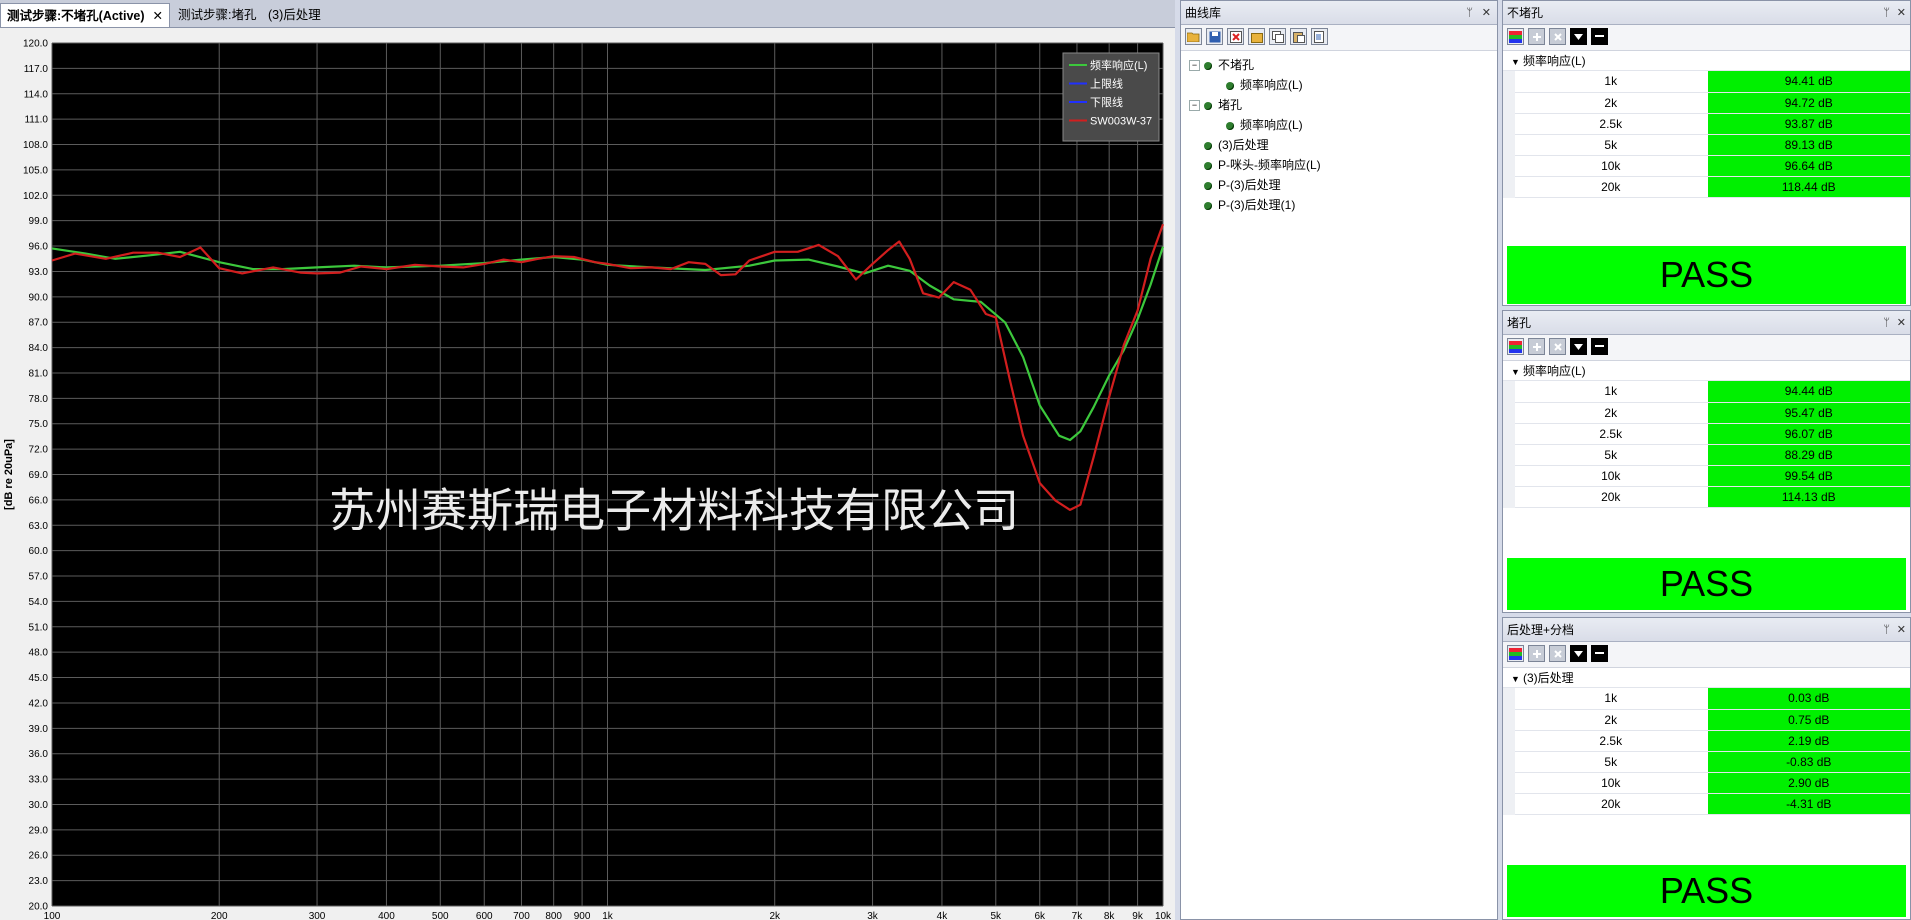 The image size is (1911, 920). What do you see at coordinates (39, 373) in the screenshot?
I see `y-tick-label: 81.0` at bounding box center [39, 373].